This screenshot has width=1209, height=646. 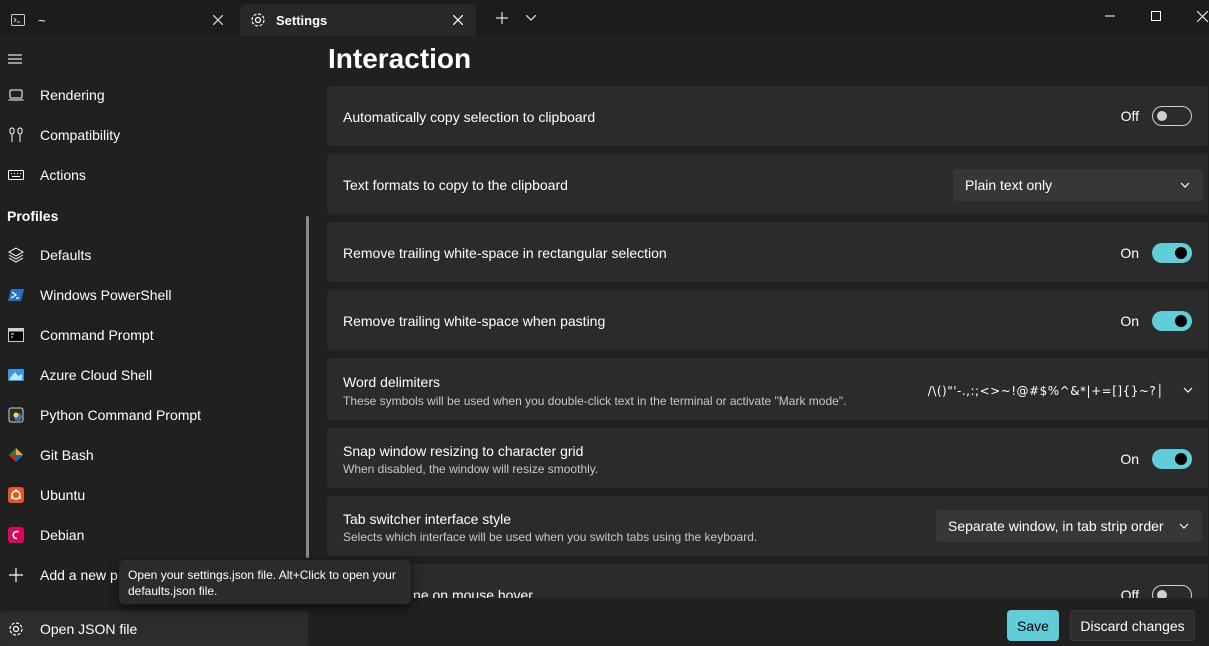 What do you see at coordinates (1033, 625) in the screenshot?
I see `save-button: Save` at bounding box center [1033, 625].